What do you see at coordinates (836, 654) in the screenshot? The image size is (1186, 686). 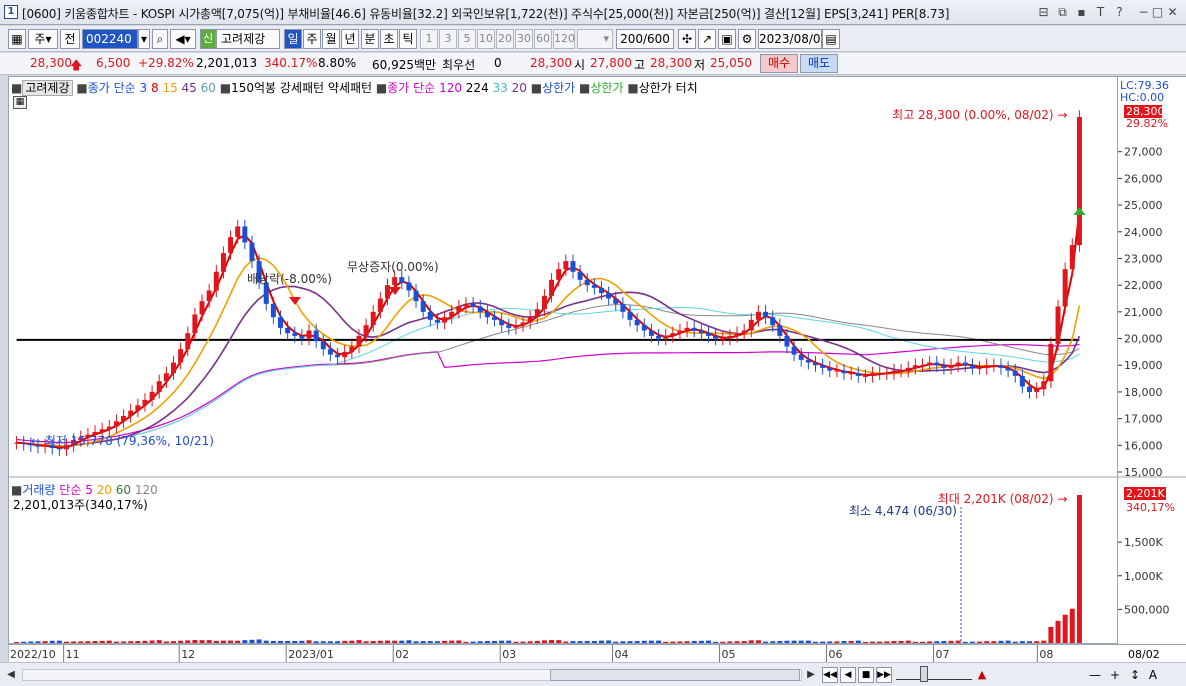 I see `date-label: 06` at bounding box center [836, 654].